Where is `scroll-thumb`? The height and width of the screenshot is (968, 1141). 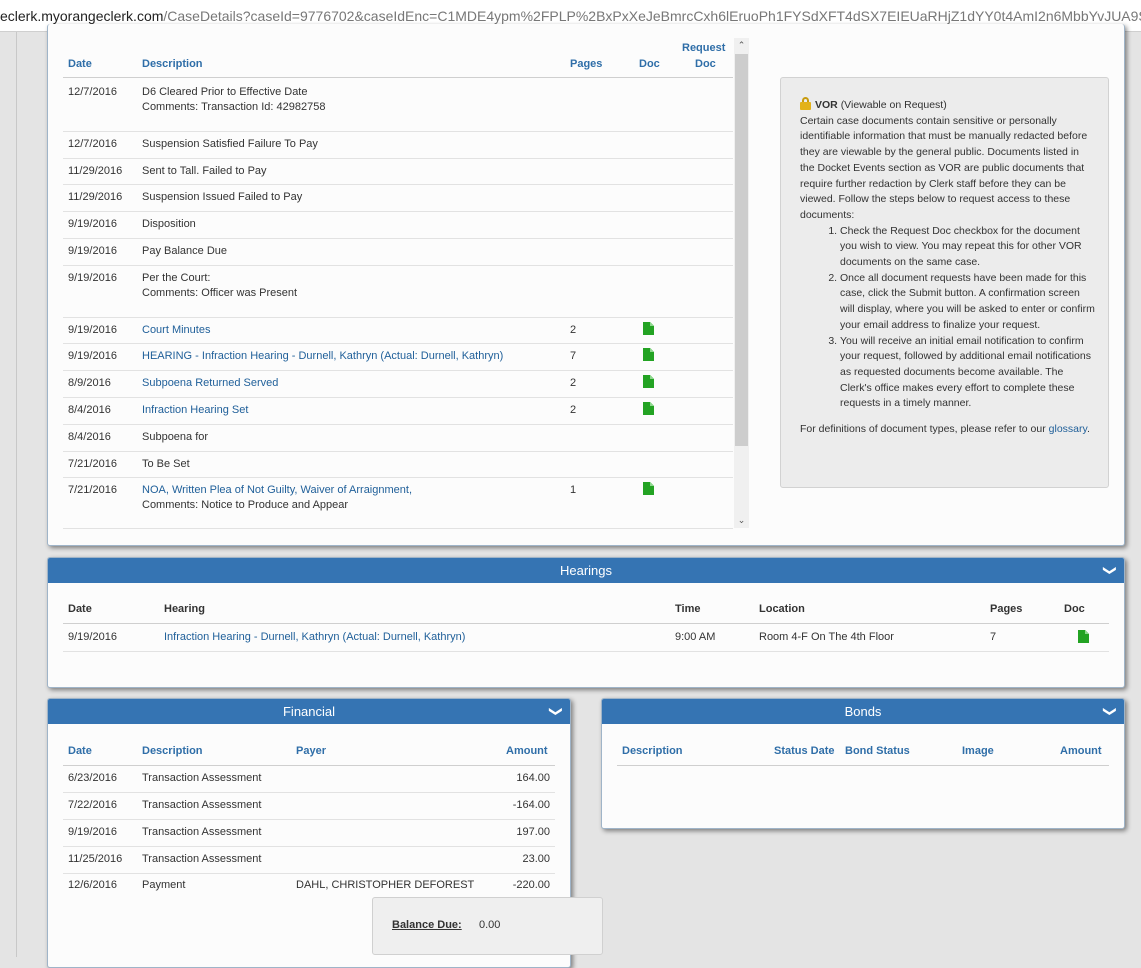 scroll-thumb is located at coordinates (741, 250).